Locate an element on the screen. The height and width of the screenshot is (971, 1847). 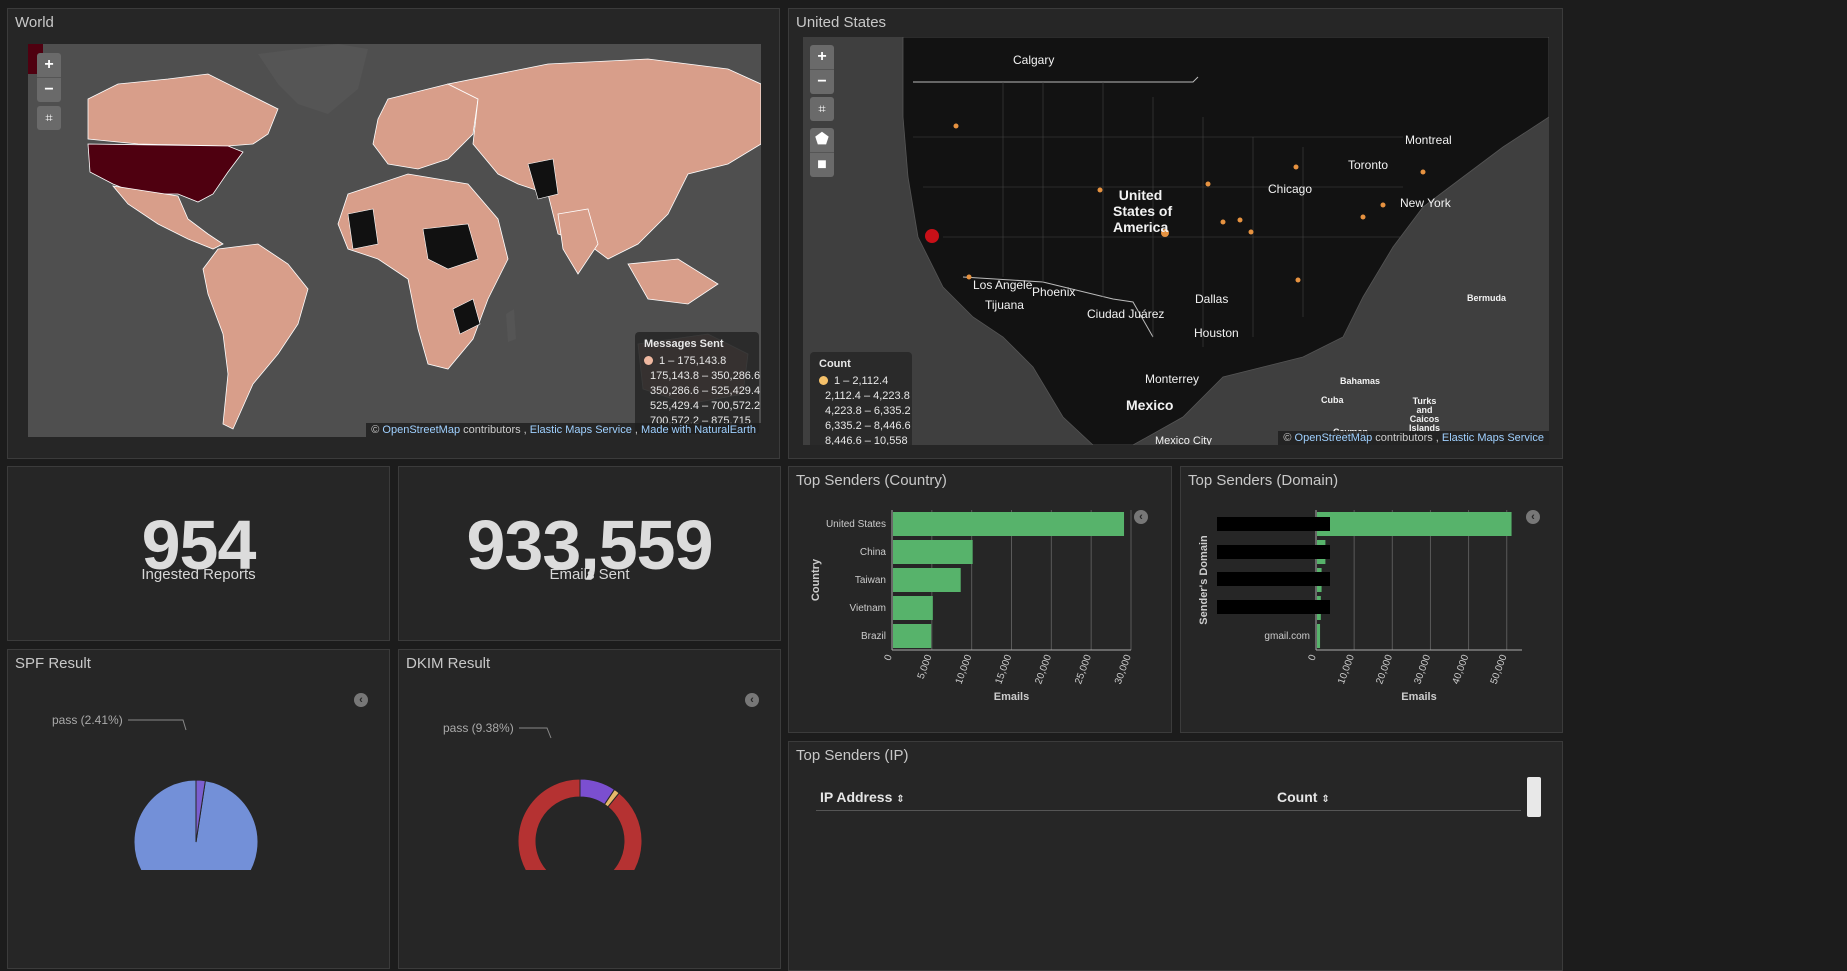
ip-address-column-header: IP Address ⇕ is located at coordinates (862, 797).